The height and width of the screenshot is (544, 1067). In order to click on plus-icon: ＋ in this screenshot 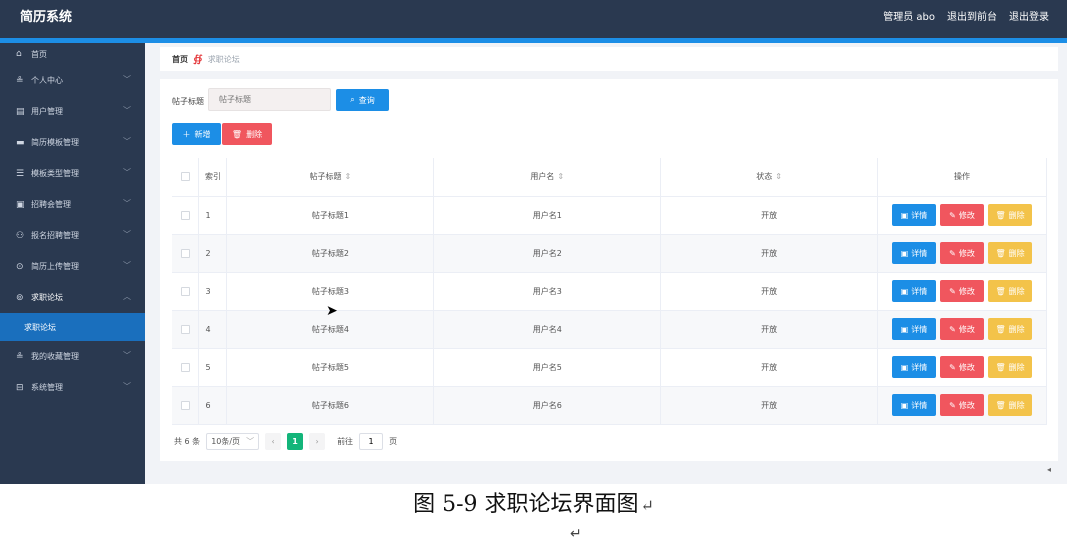, I will do `click(186, 134)`.